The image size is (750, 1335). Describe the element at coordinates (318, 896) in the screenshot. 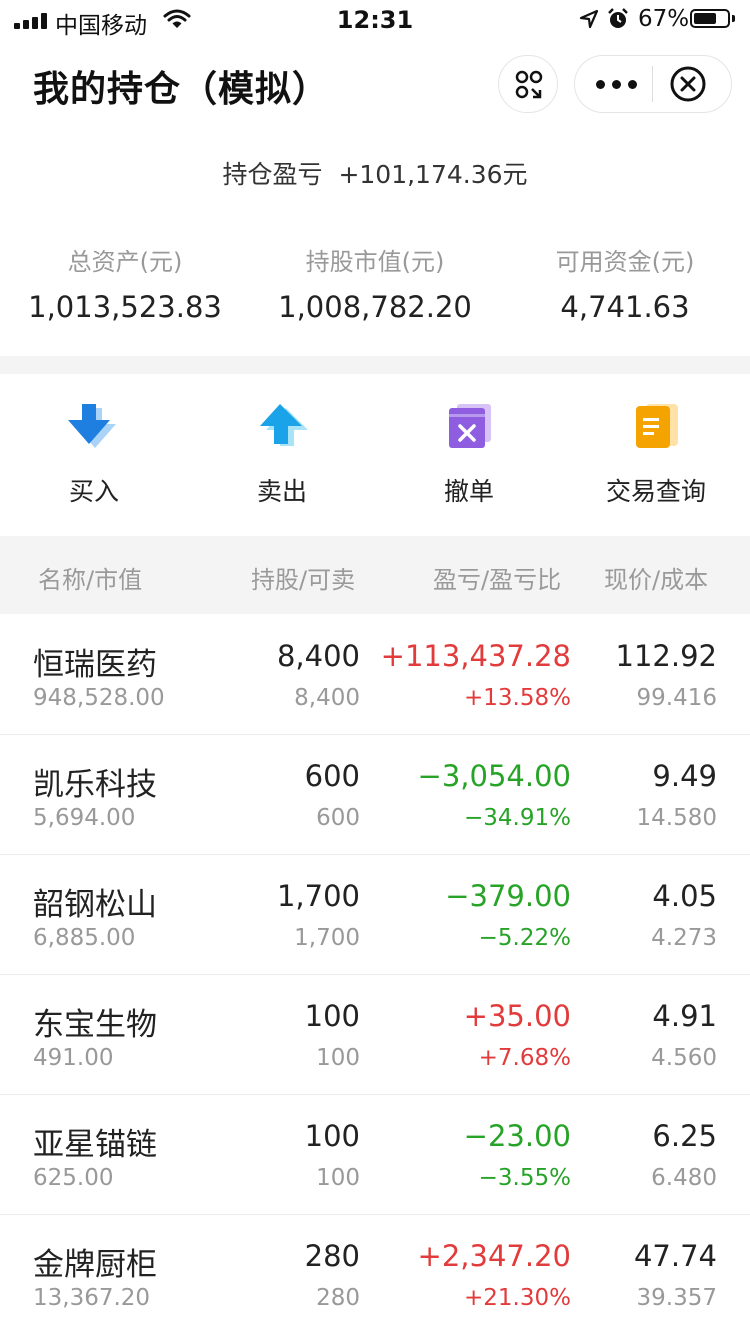

I see `stock-holding: 1,700` at that location.